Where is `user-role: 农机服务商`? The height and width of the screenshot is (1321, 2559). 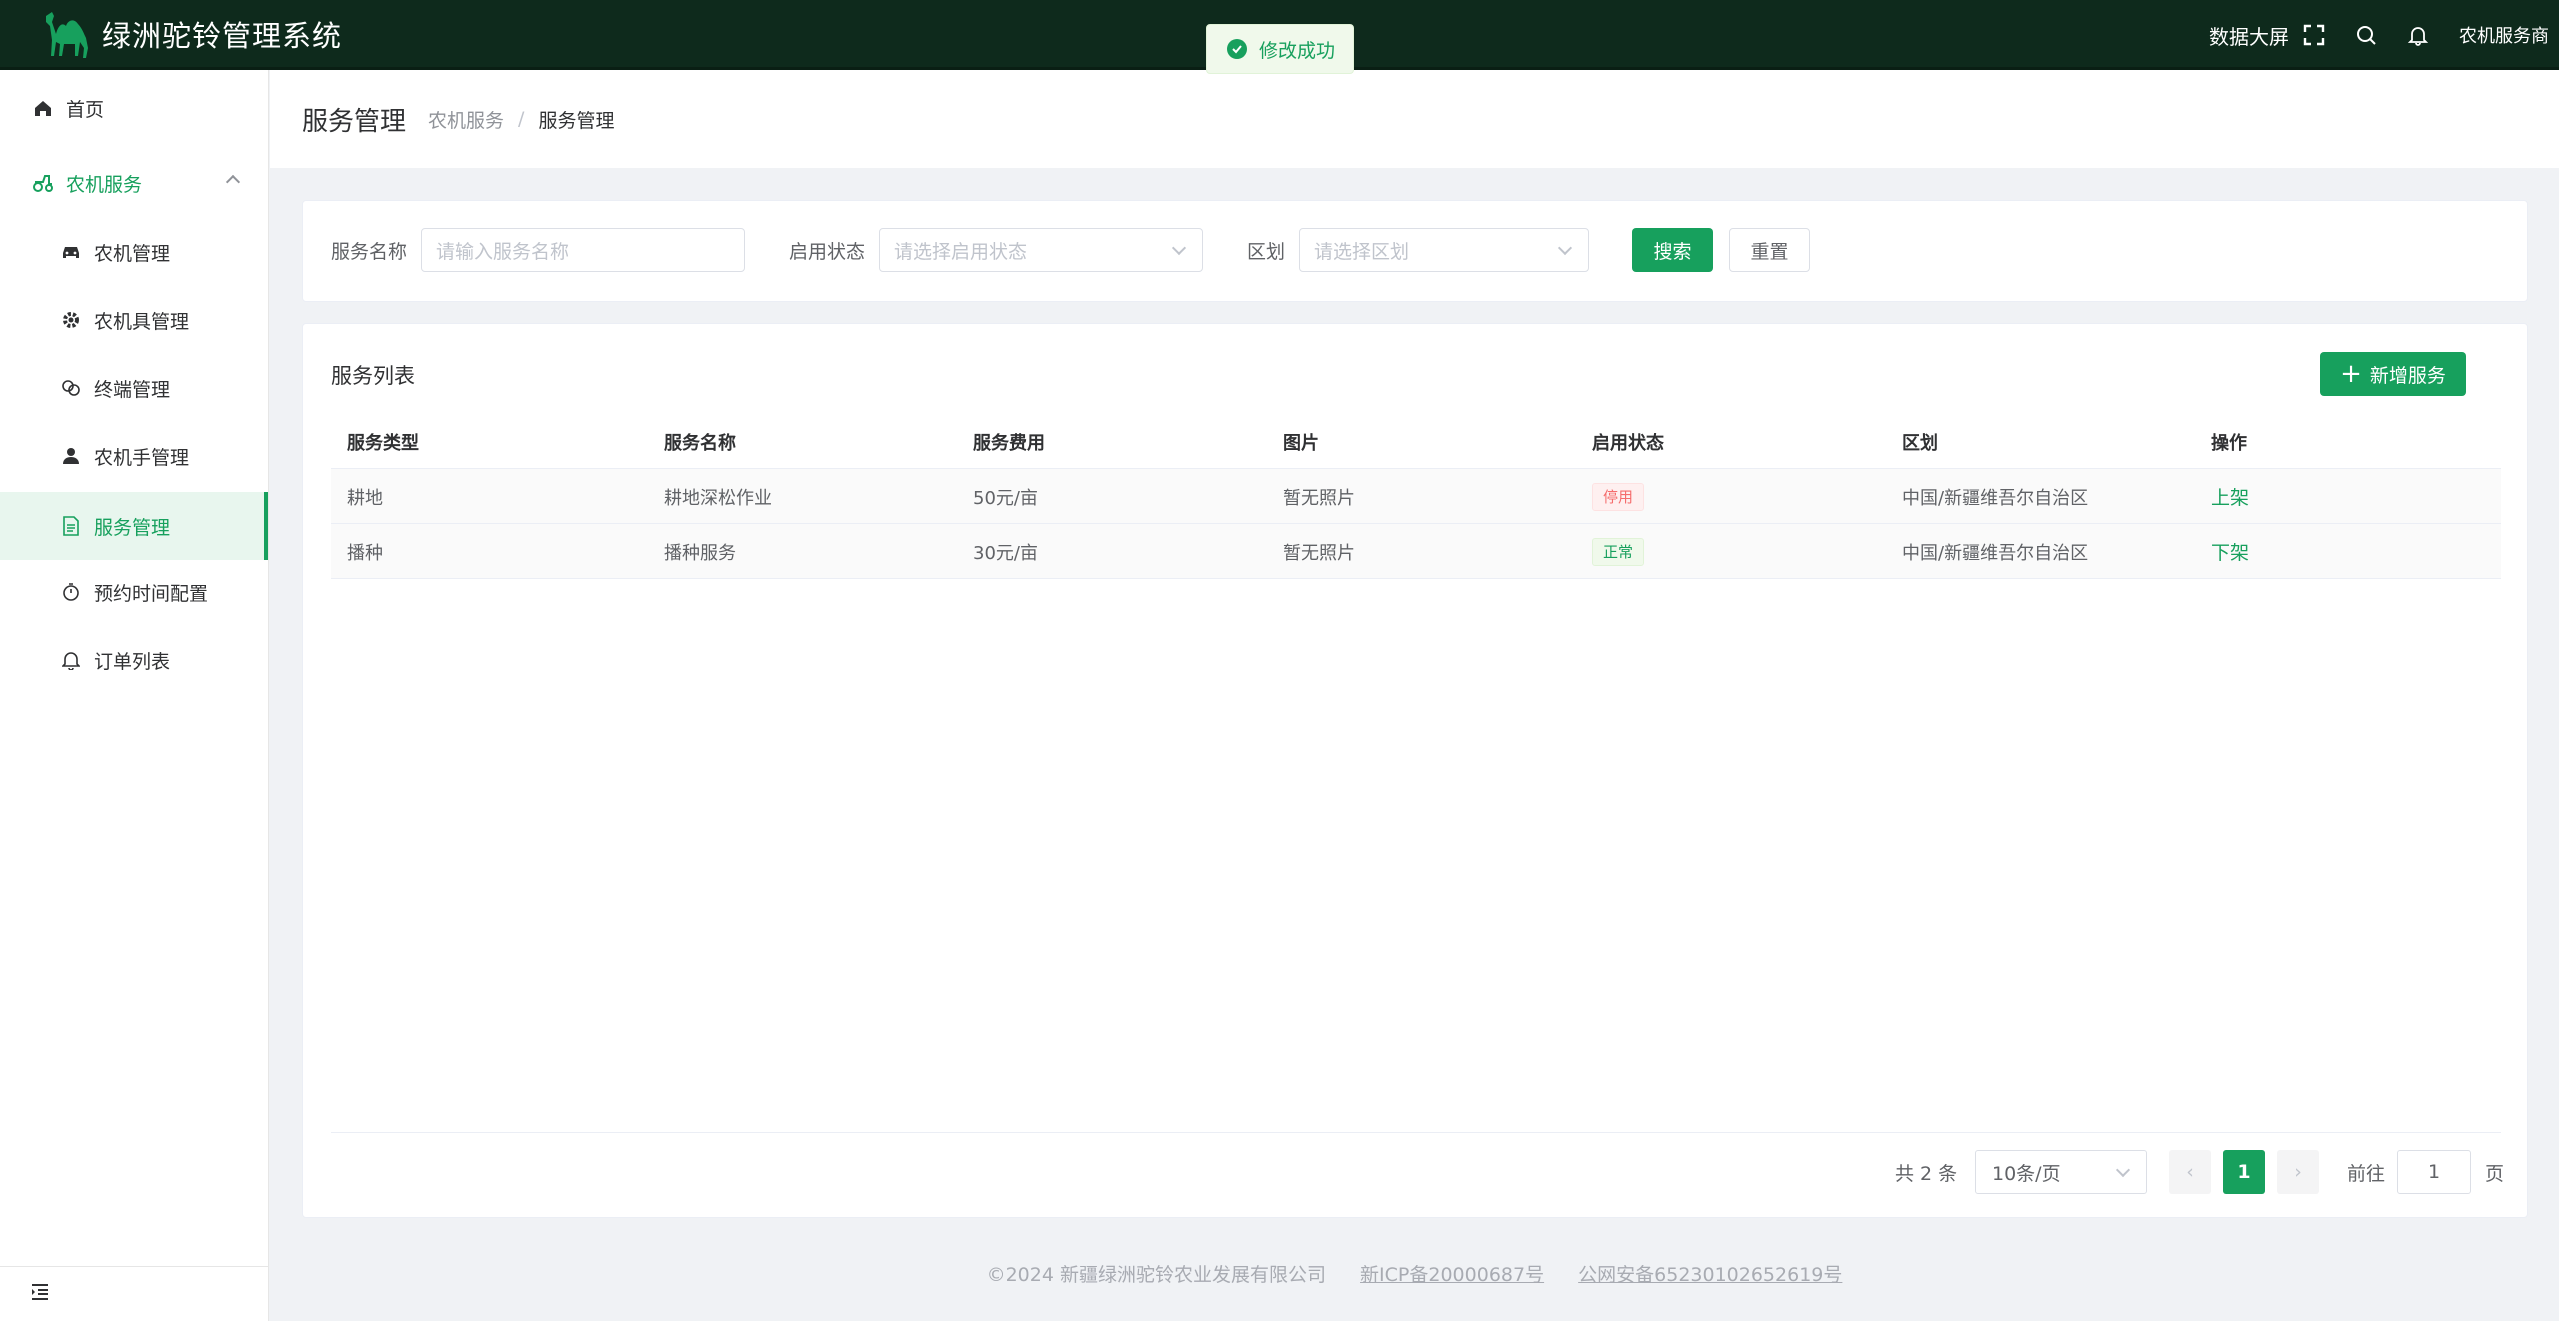 user-role: 农机服务商 is located at coordinates (2504, 35).